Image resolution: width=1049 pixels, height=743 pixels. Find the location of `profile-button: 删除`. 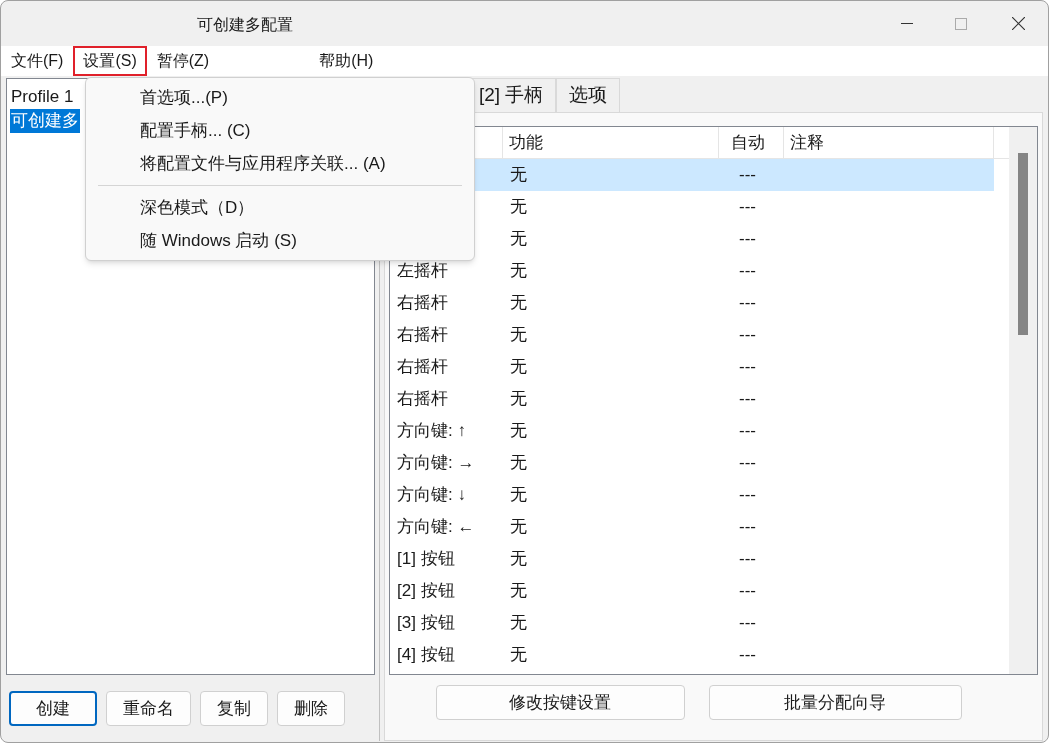

profile-button: 删除 is located at coordinates (311, 708).